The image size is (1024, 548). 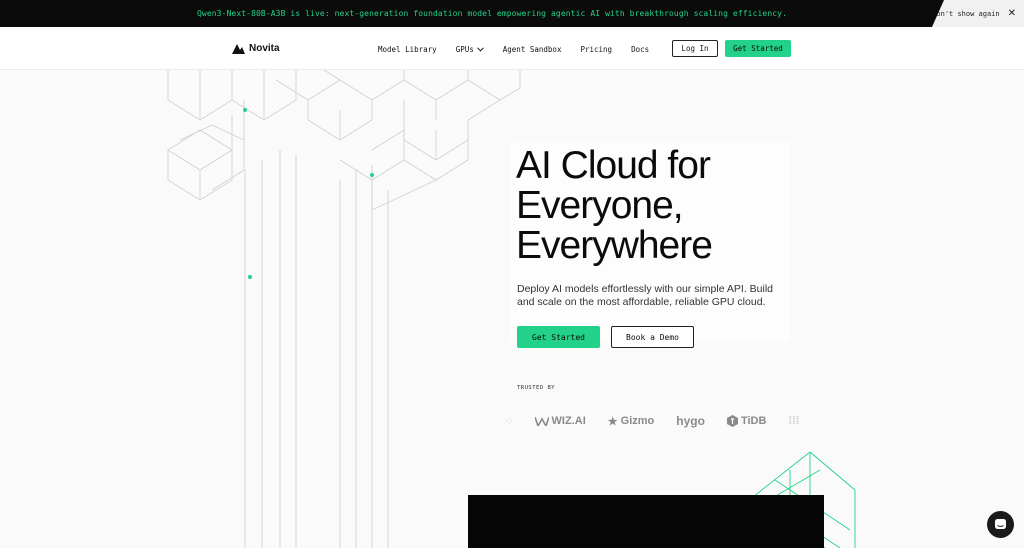 What do you see at coordinates (732, 421) in the screenshot?
I see `tidb-mark-icon` at bounding box center [732, 421].